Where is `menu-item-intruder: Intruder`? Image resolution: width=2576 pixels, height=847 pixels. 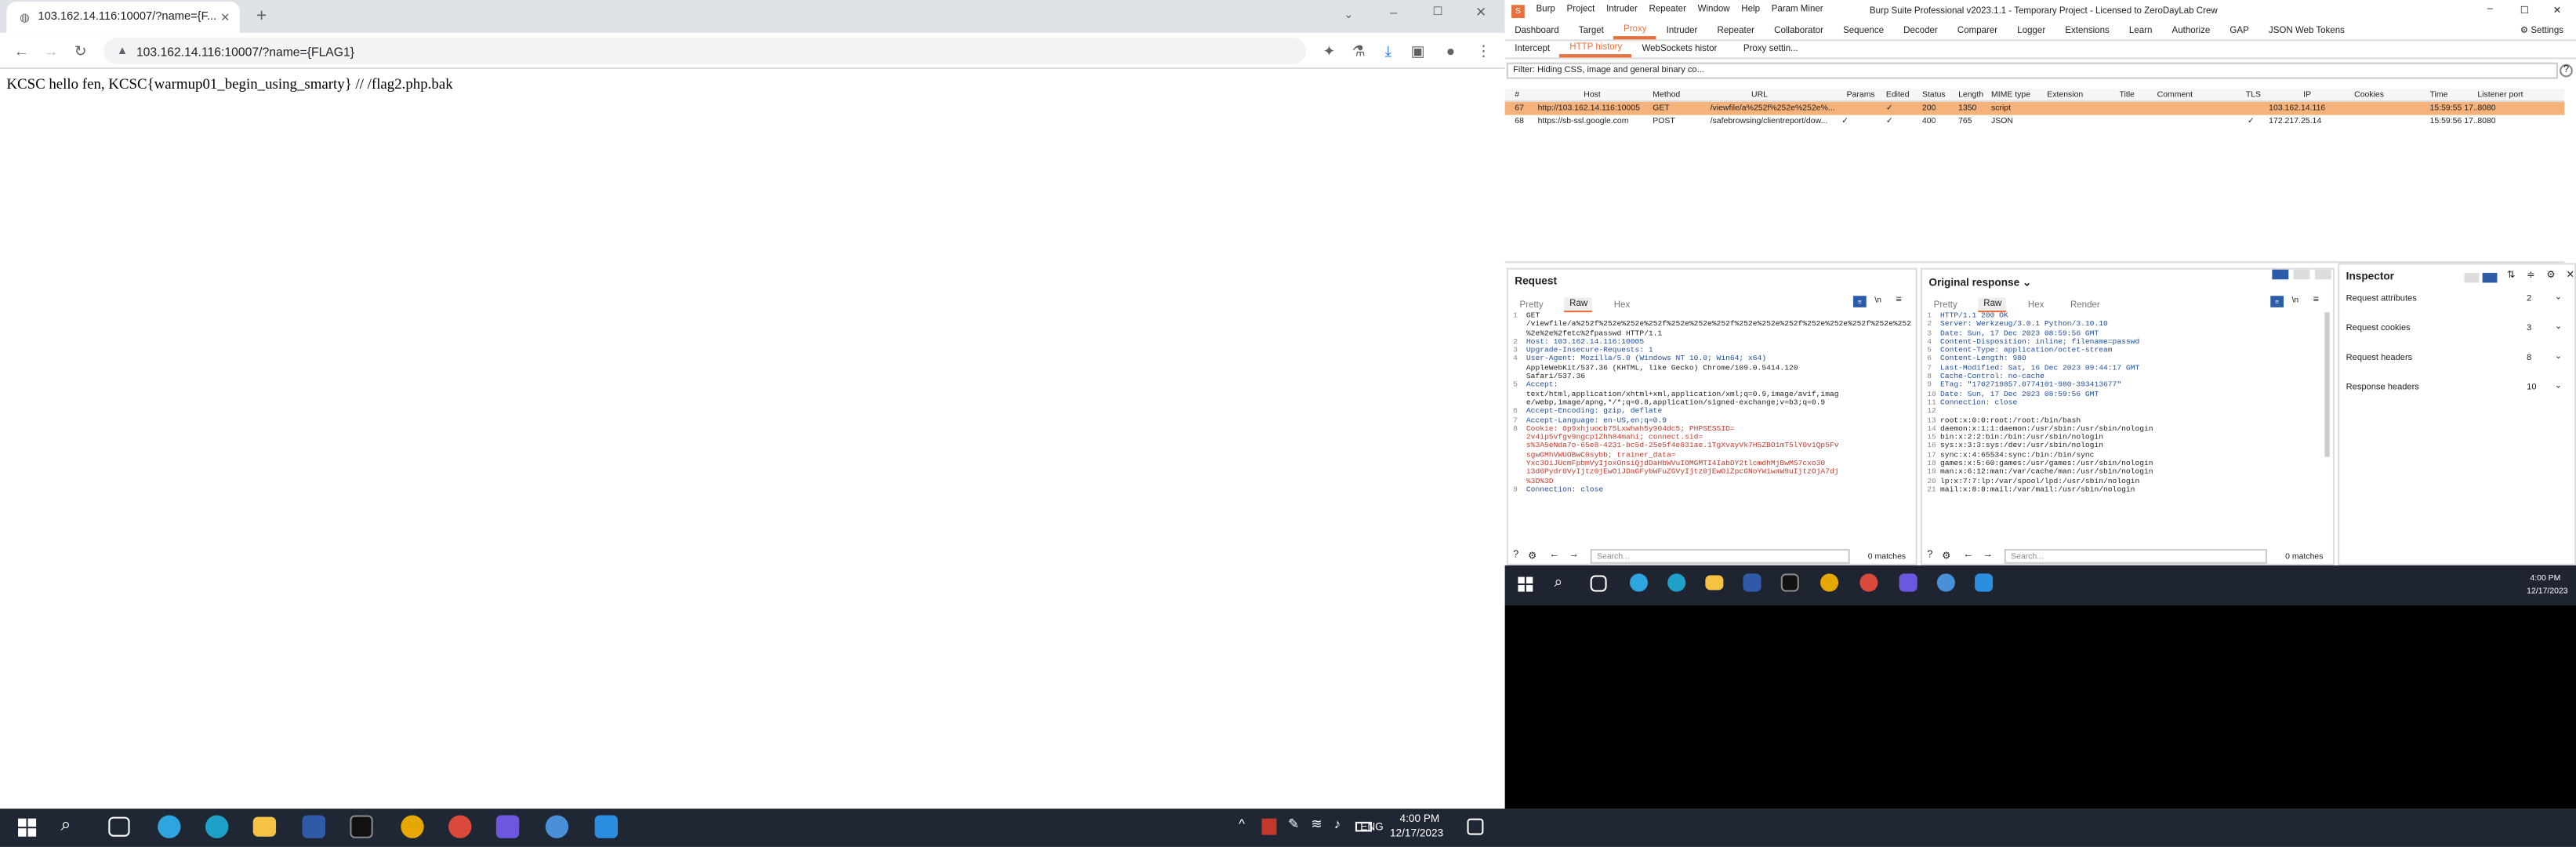 menu-item-intruder: Intruder is located at coordinates (1622, 10).